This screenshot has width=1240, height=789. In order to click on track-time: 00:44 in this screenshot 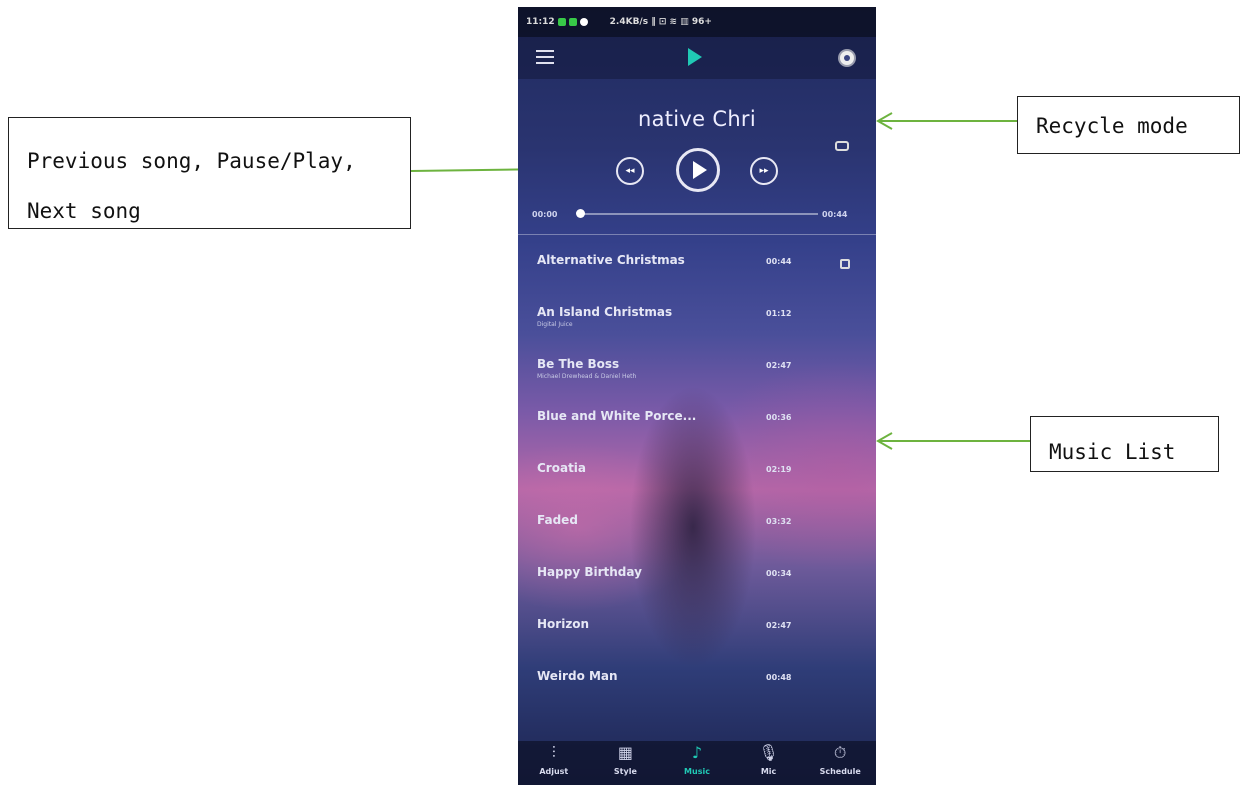, I will do `click(779, 261)`.